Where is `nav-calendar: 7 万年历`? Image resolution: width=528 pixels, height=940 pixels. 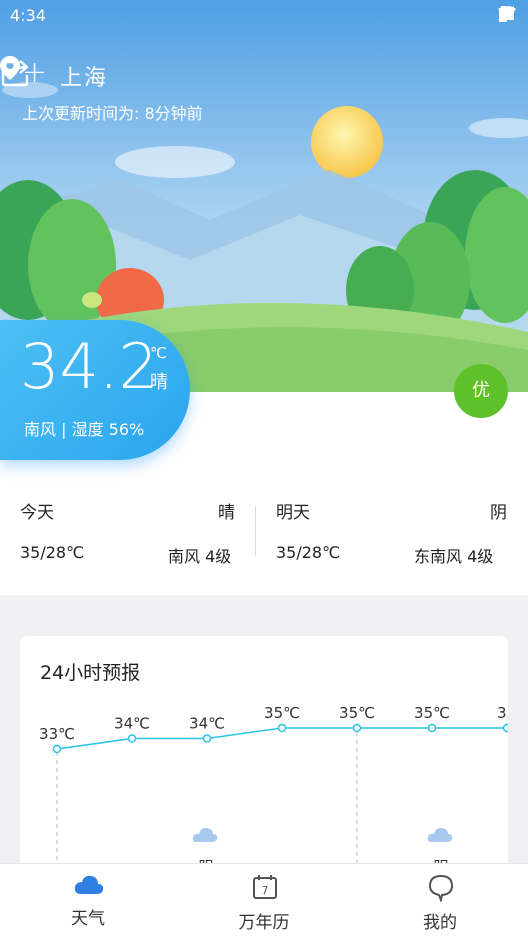
nav-calendar: 7 万年历 is located at coordinates (264, 902).